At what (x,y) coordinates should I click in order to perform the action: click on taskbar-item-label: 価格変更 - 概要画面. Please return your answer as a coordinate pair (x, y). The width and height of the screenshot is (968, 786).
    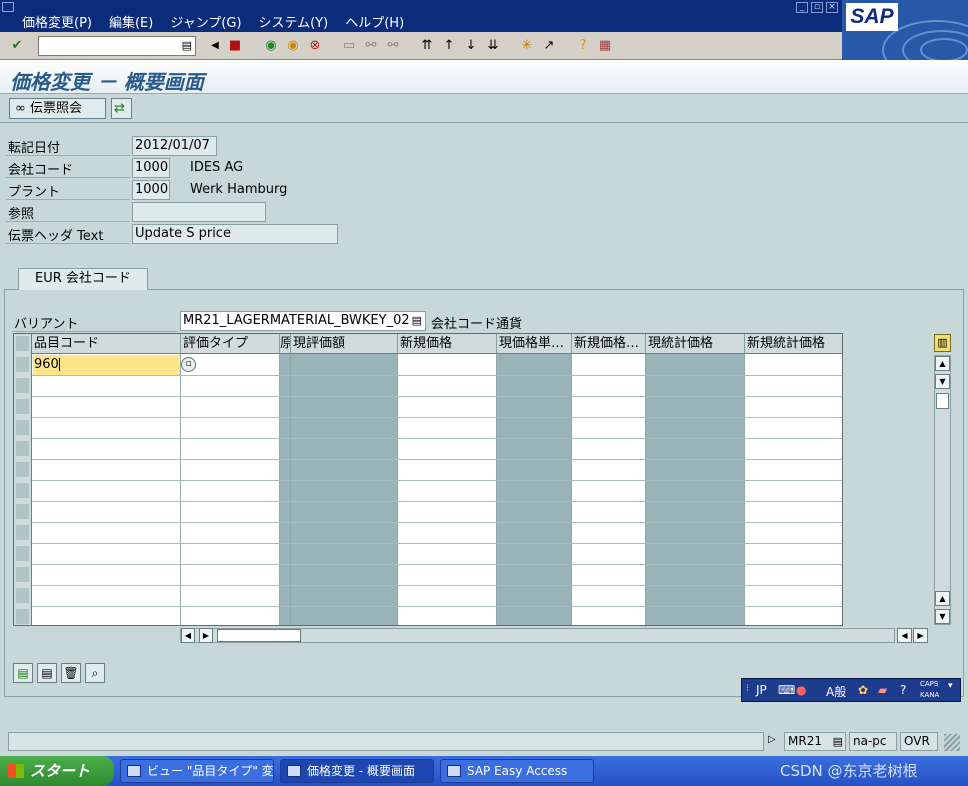
    Looking at the image, I should click on (361, 771).